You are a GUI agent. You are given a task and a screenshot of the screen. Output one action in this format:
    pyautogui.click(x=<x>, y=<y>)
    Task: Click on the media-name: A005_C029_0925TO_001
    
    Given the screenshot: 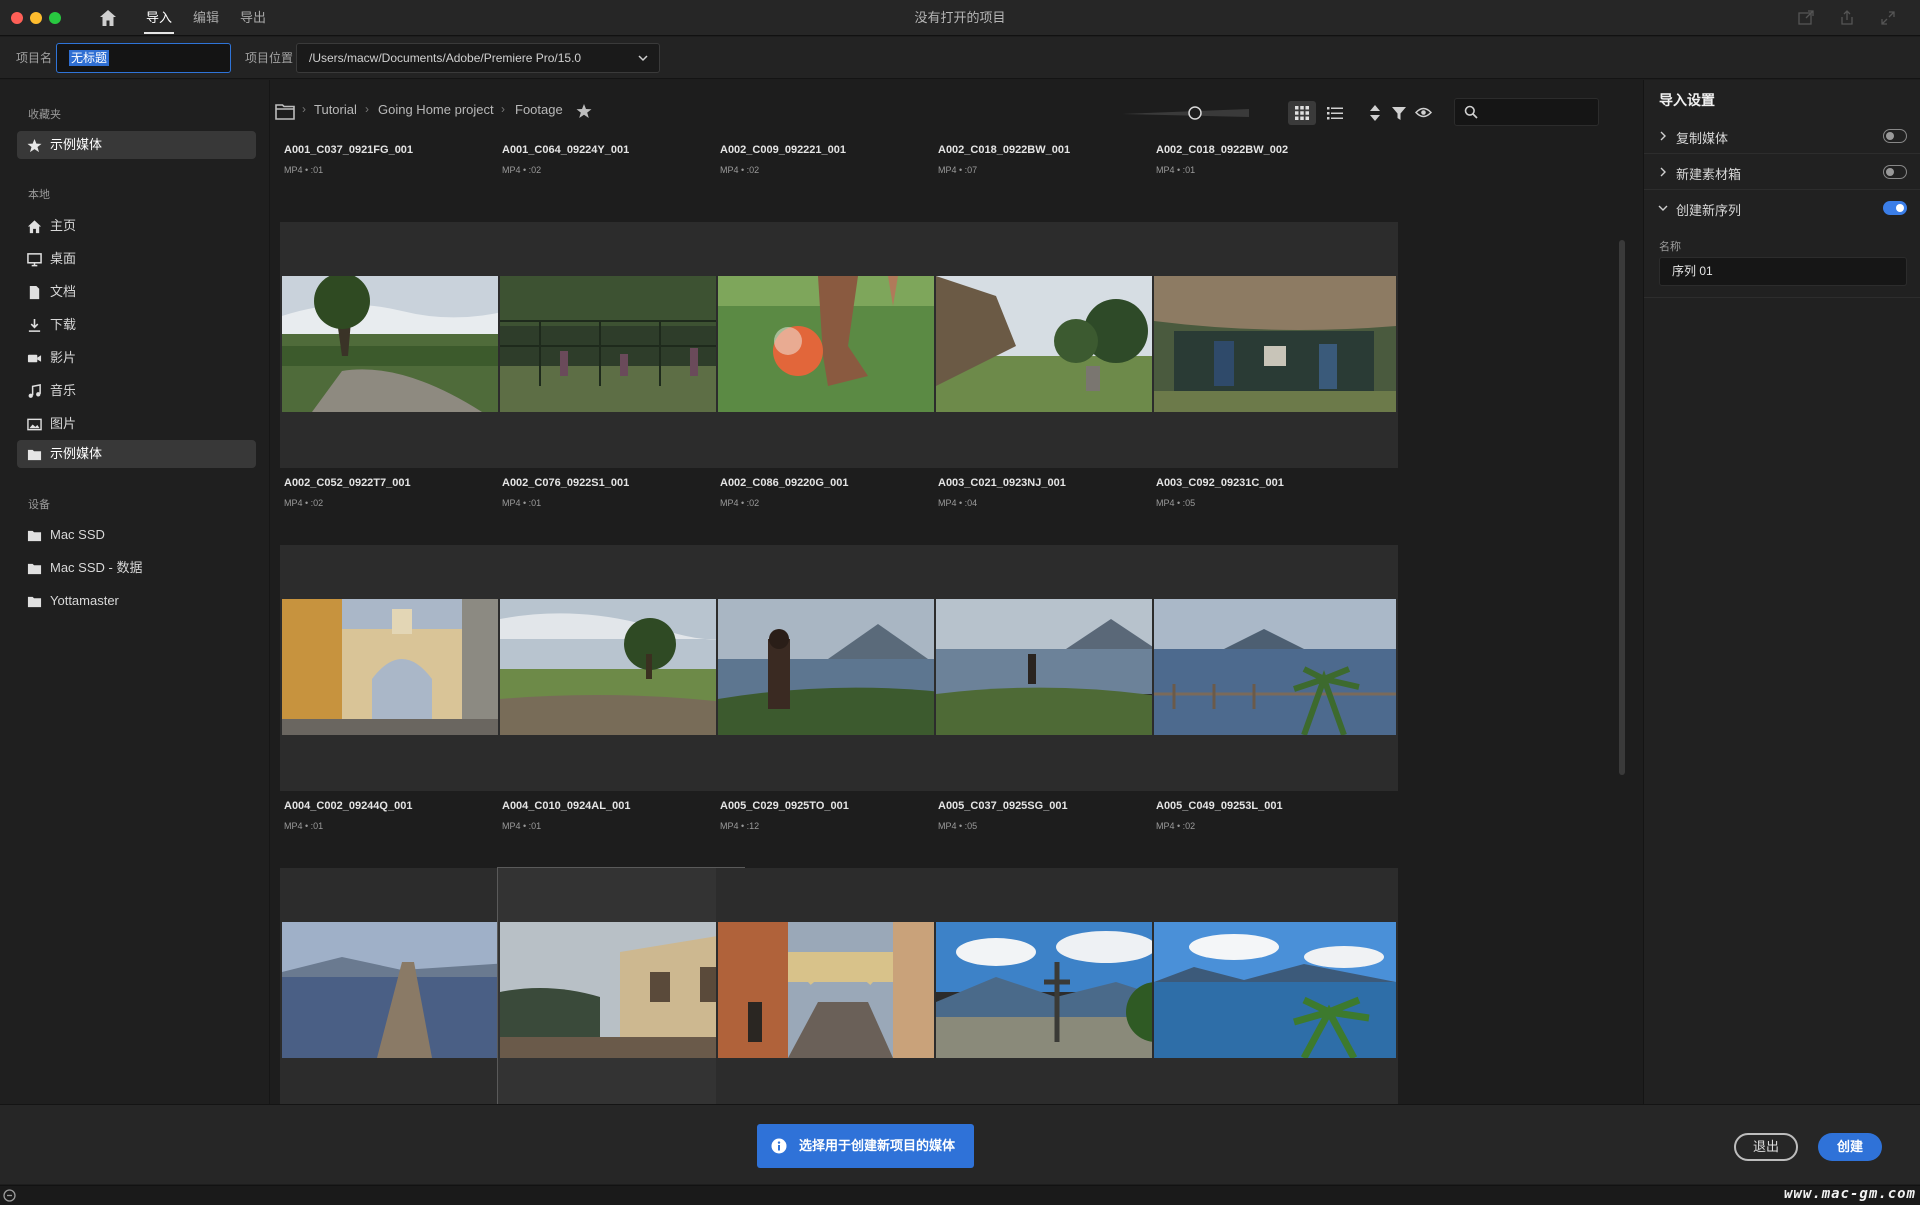 What is the action you would take?
    pyautogui.click(x=784, y=806)
    